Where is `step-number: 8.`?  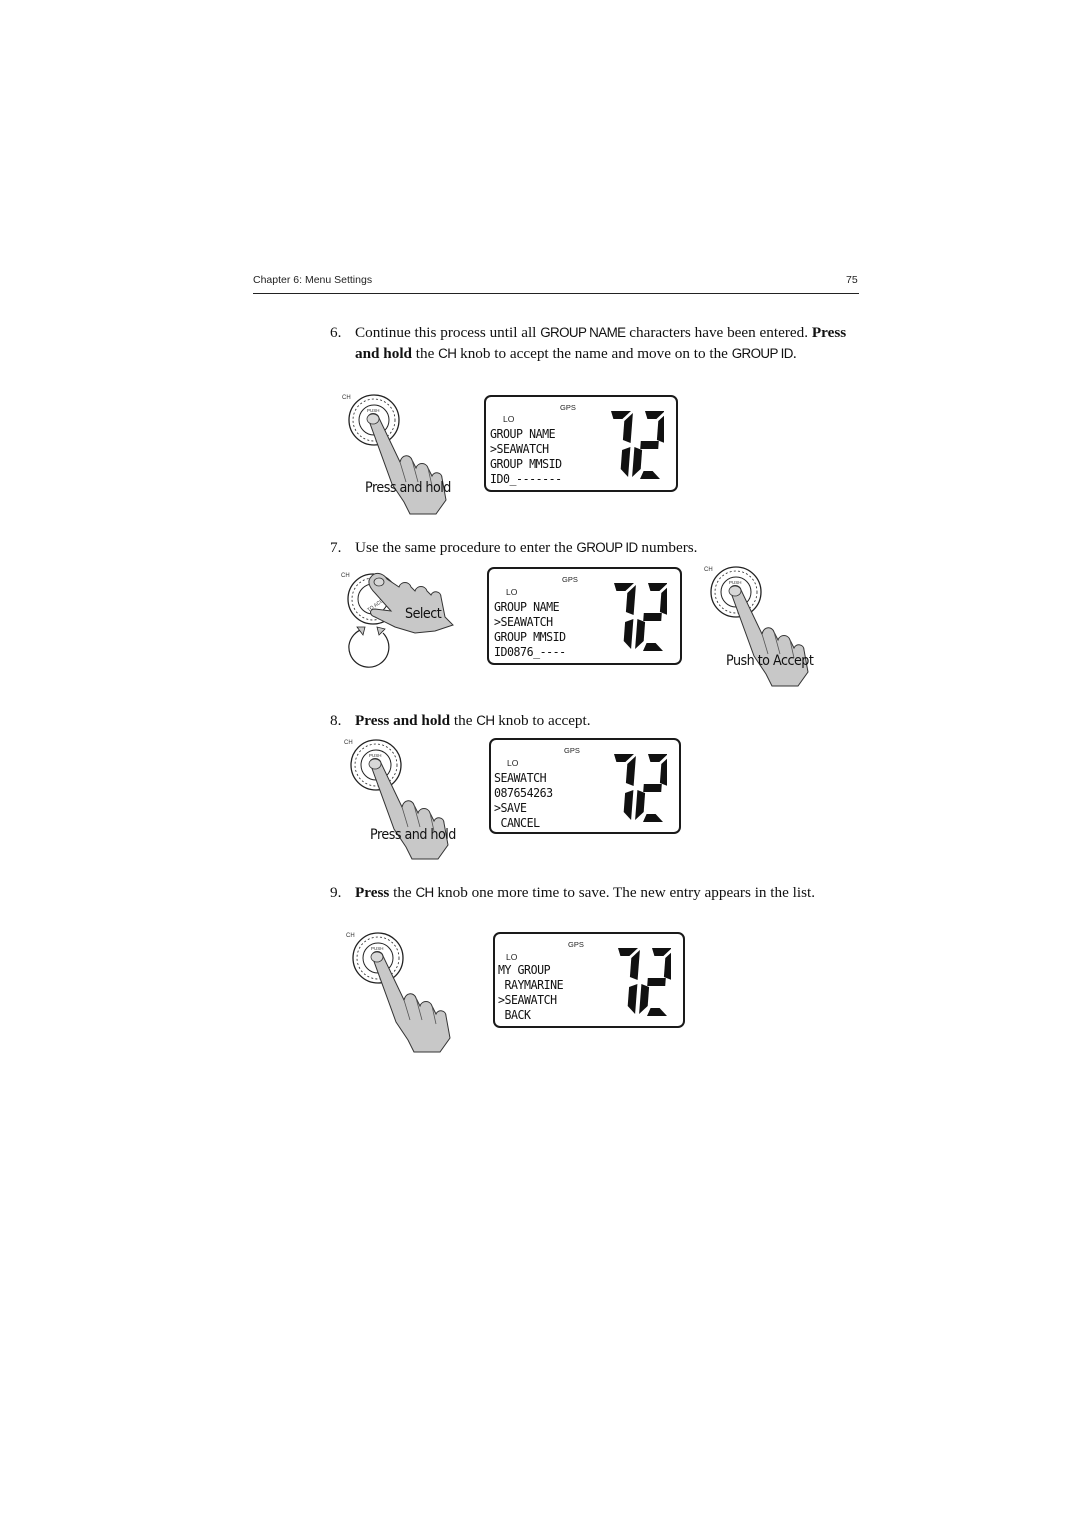
step-number: 8. is located at coordinates (336, 720).